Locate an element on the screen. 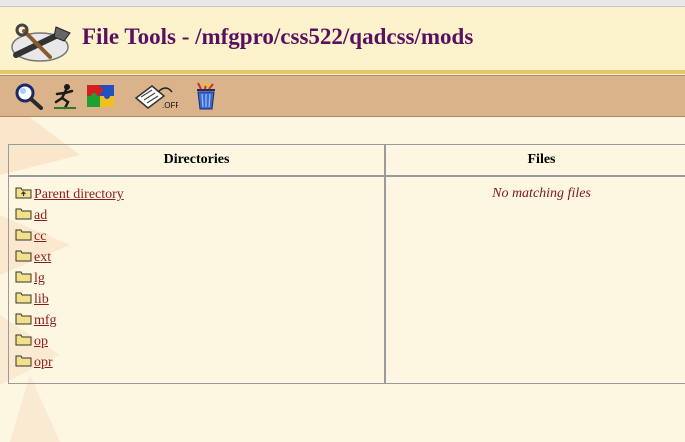  magnifier-icon is located at coordinates (29, 96).